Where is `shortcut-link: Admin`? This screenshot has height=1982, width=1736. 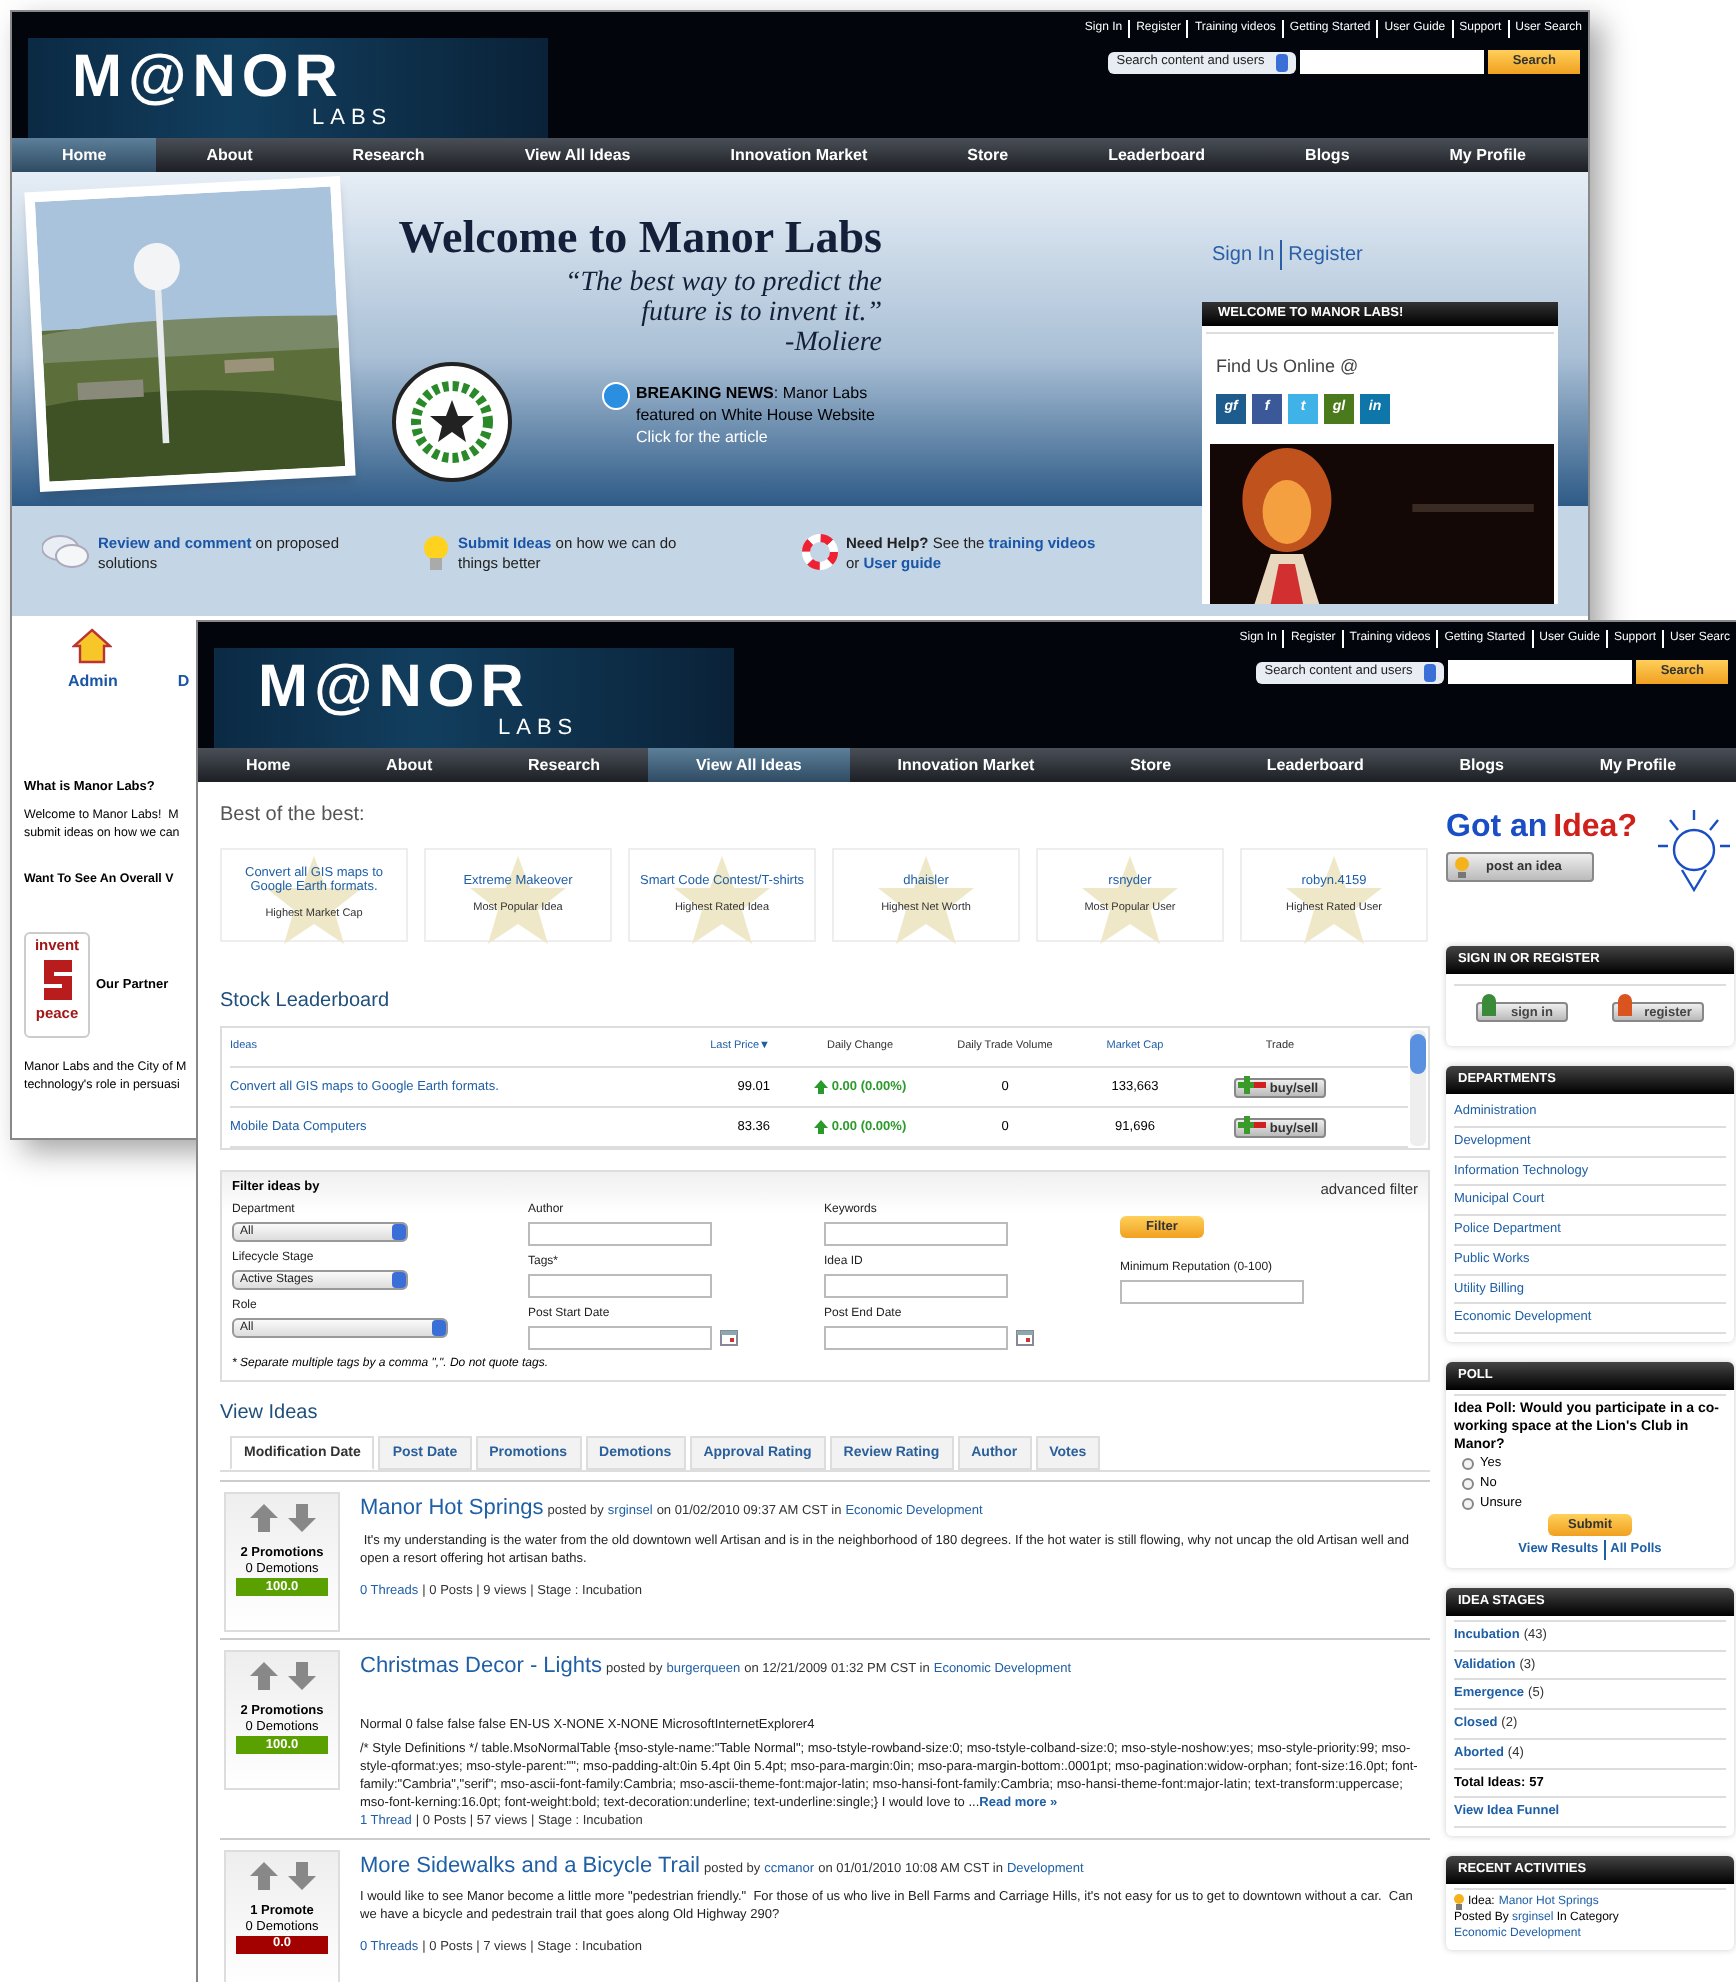 shortcut-link: Admin is located at coordinates (93, 682).